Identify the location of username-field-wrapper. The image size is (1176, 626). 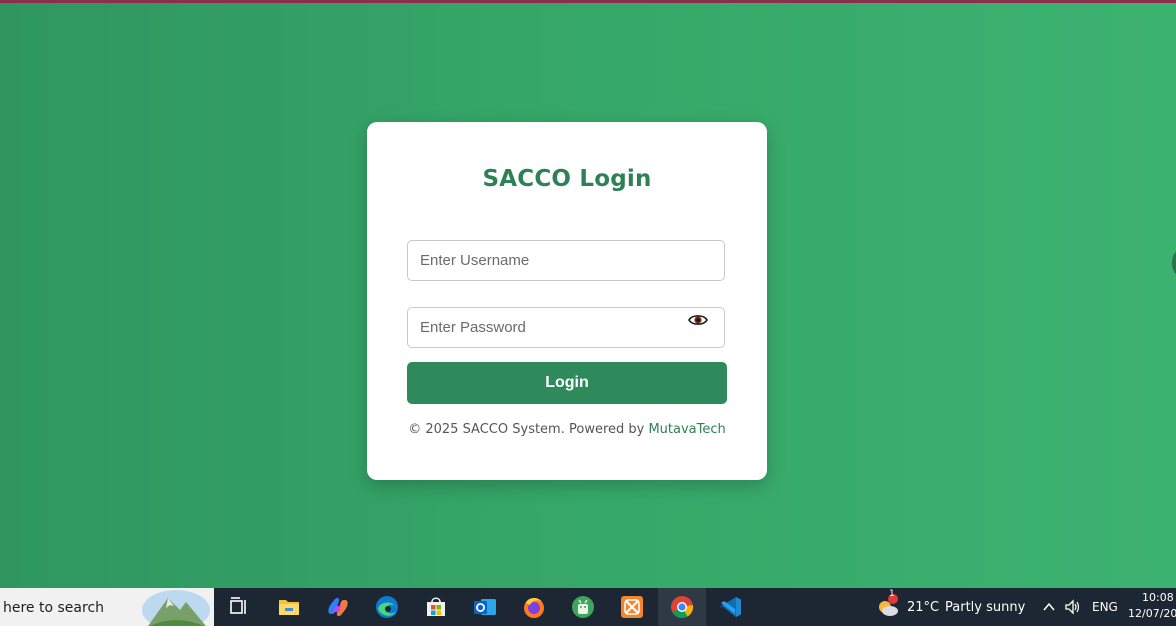
(566, 260).